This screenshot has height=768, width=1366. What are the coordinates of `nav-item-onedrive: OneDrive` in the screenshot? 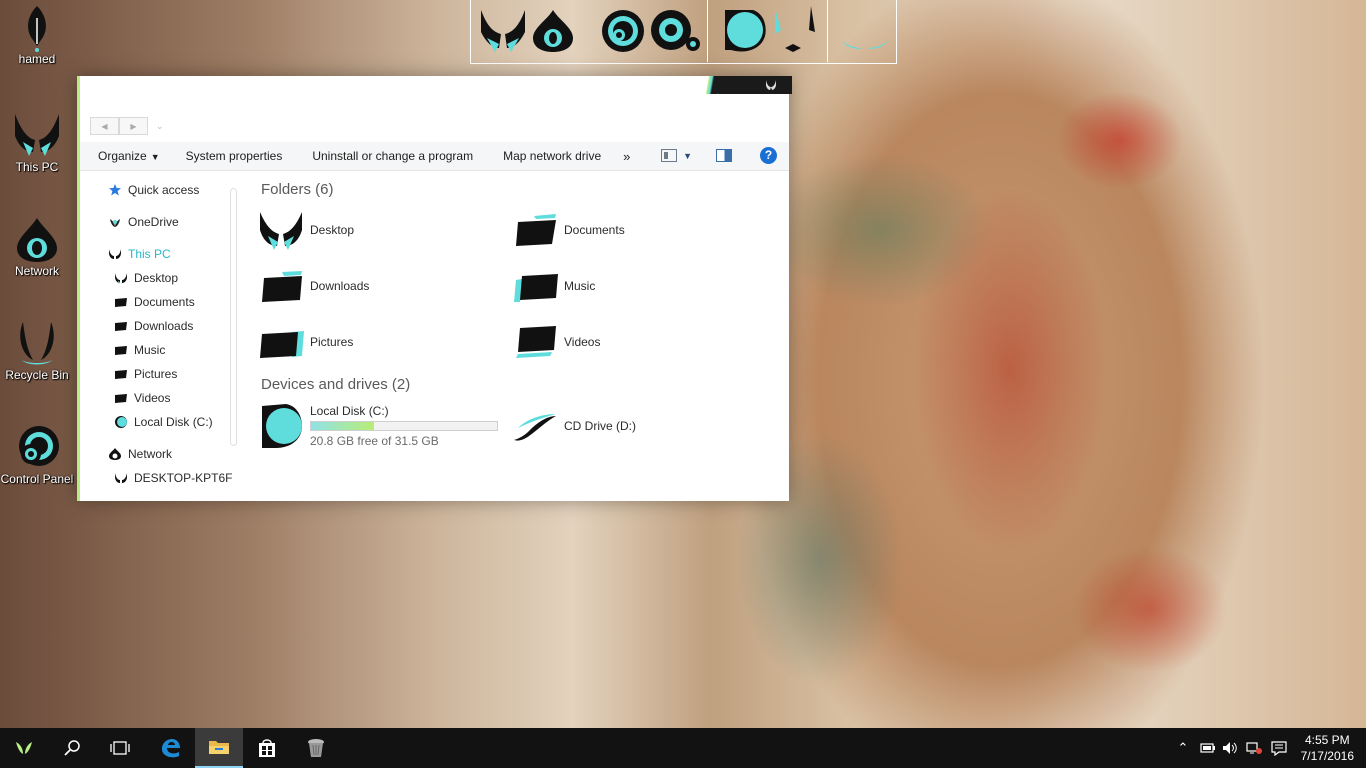 It's located at (143, 222).